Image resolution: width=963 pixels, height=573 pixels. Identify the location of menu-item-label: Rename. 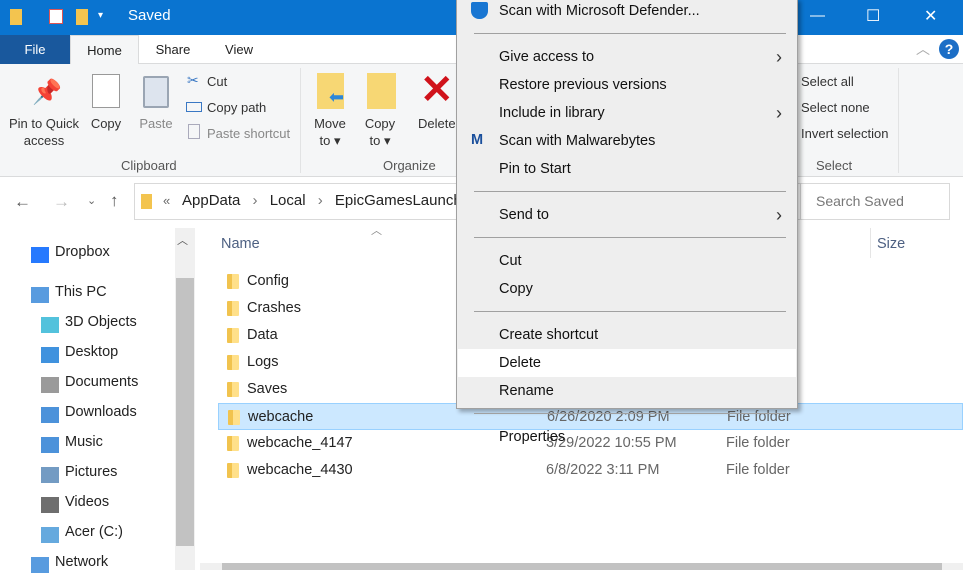
(526, 391).